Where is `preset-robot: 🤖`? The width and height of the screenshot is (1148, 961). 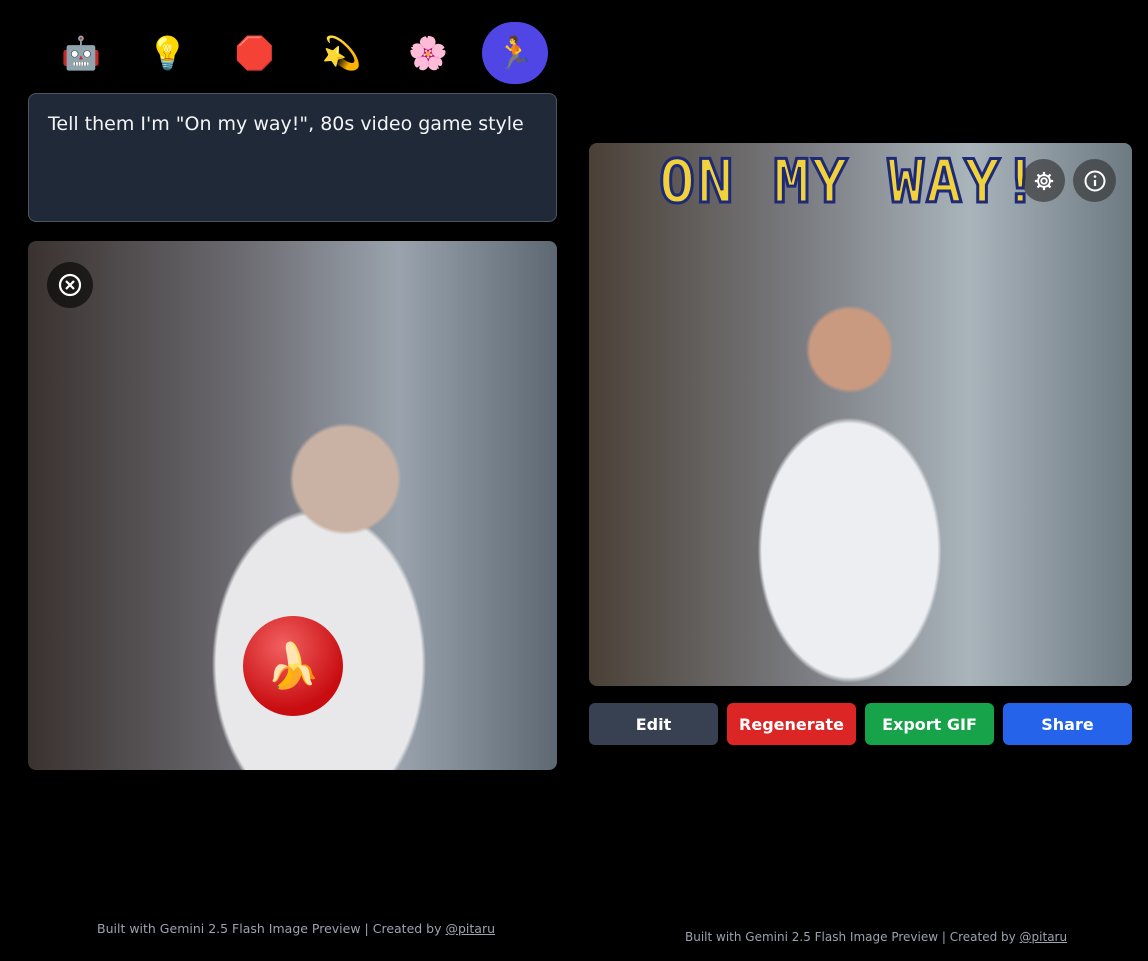
preset-robot: 🤖 is located at coordinates (81, 53).